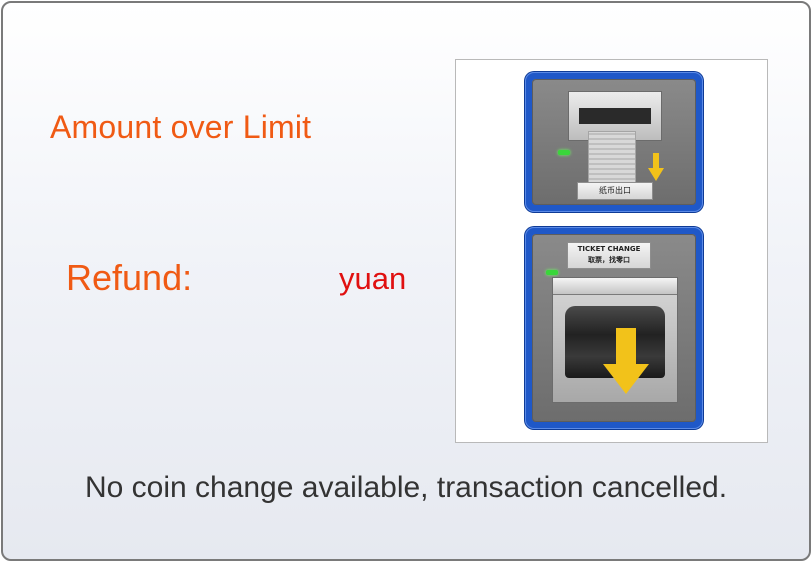  I want to click on ticket-change-panel: TICKET CHANGE 取票，找零口, so click(614, 328).